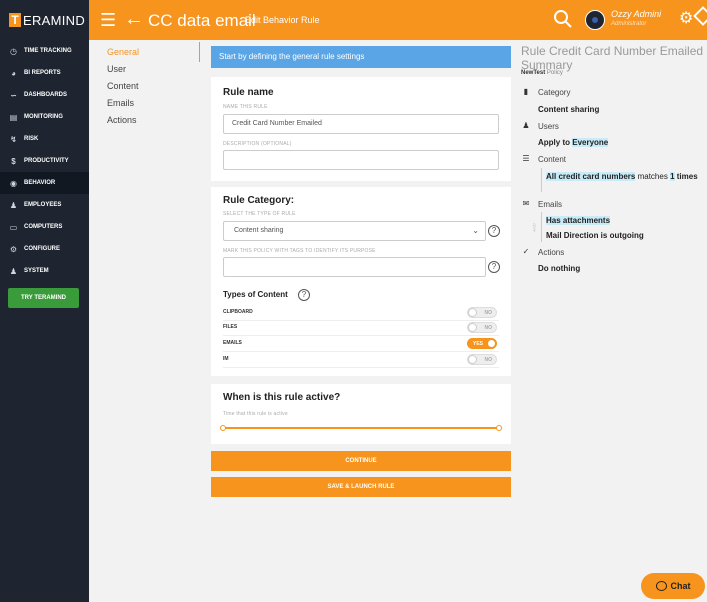  Describe the element at coordinates (44, 73) in the screenshot. I see `sidebar-item-bi-reports: ◕ BI REPORTS` at that location.